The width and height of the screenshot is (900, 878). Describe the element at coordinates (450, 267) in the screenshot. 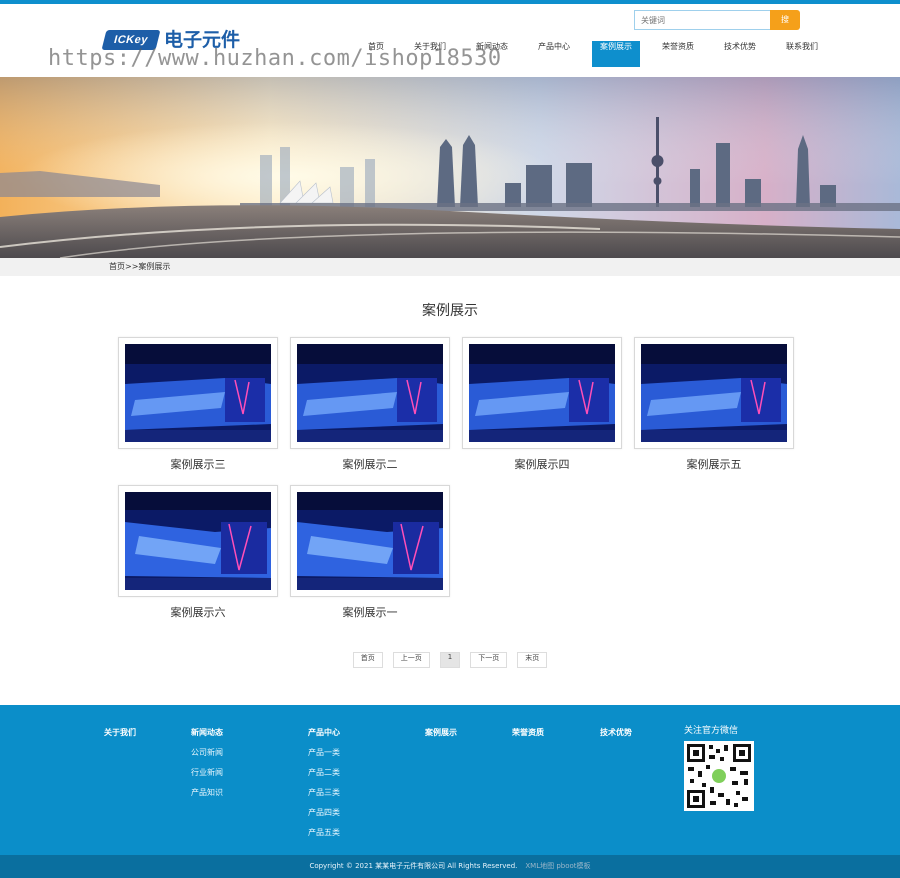

I see `breadcrumb-bar: 首页>>案例展示` at that location.